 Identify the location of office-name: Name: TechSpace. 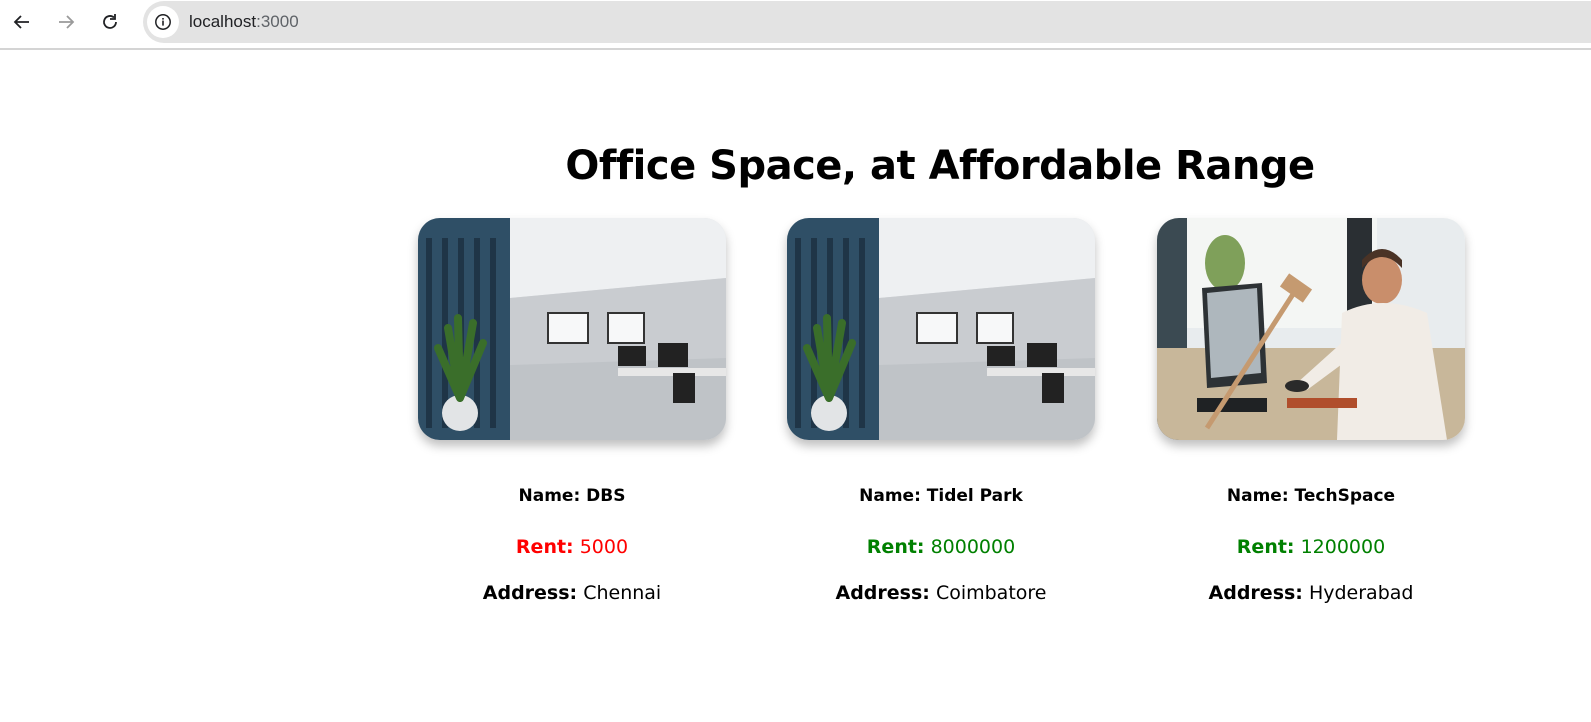
(1311, 496).